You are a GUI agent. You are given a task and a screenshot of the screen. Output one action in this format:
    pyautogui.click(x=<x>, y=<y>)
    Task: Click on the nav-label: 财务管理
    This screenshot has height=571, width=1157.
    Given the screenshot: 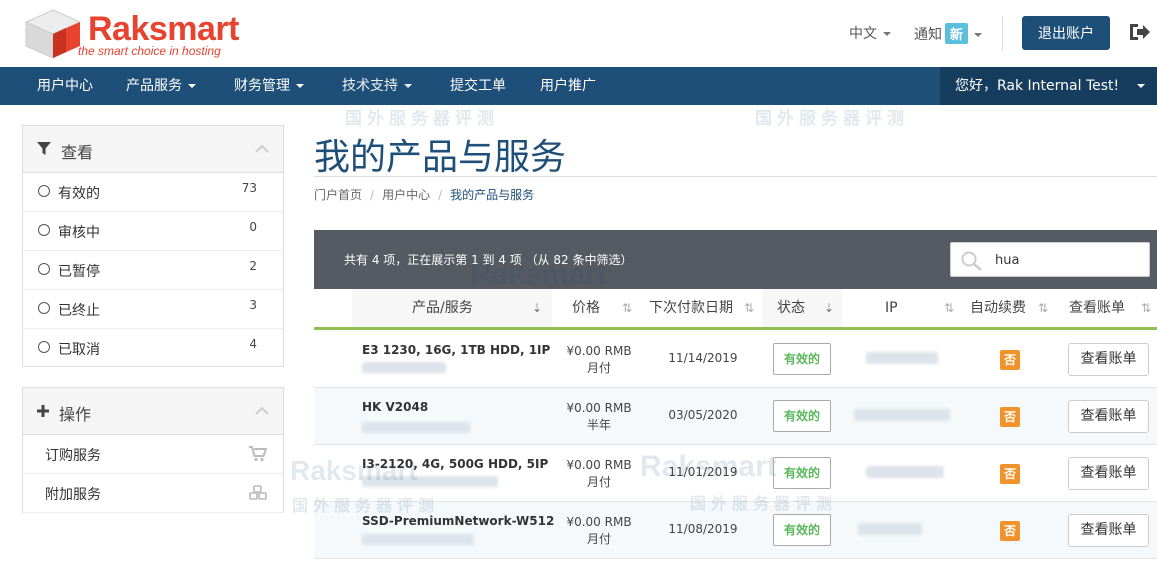 What is the action you would take?
    pyautogui.click(x=262, y=86)
    